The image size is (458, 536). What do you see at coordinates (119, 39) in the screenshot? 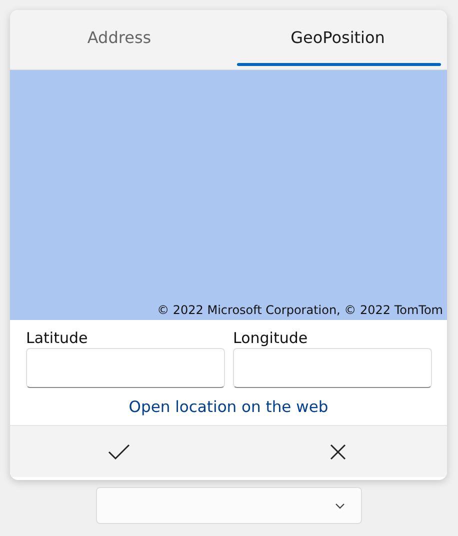
I see `tab: Address` at bounding box center [119, 39].